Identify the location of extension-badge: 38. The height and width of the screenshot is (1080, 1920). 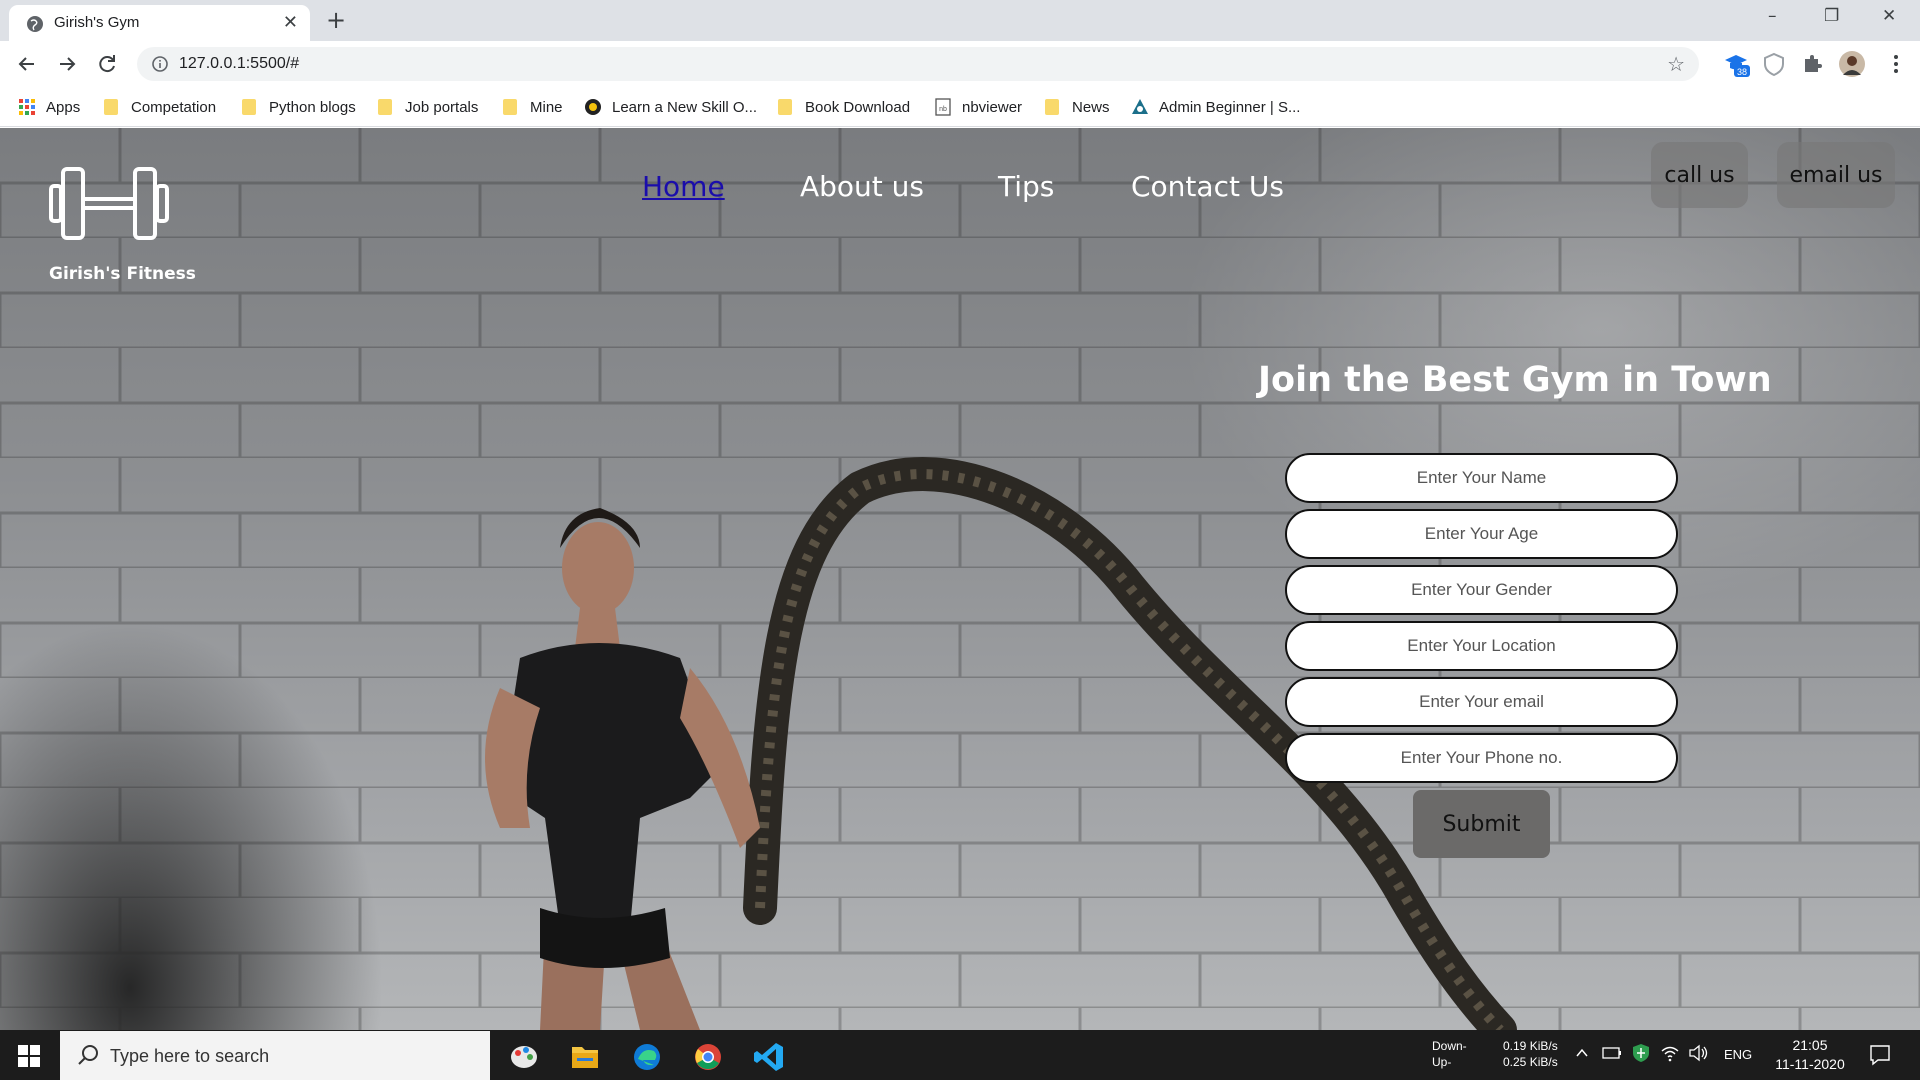
(1742, 72).